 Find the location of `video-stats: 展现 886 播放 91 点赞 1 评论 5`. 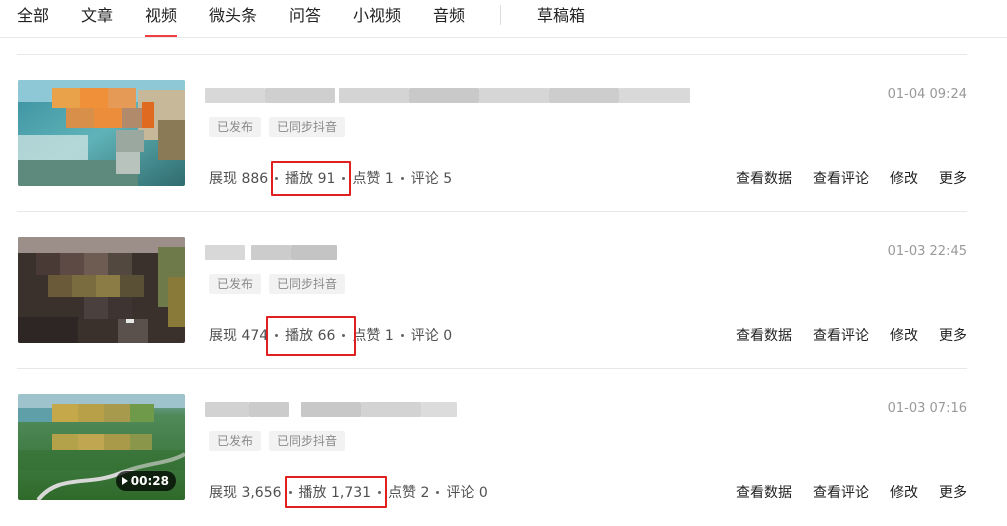

video-stats: 展现 886 播放 91 点赞 1 评论 5 is located at coordinates (330, 179).